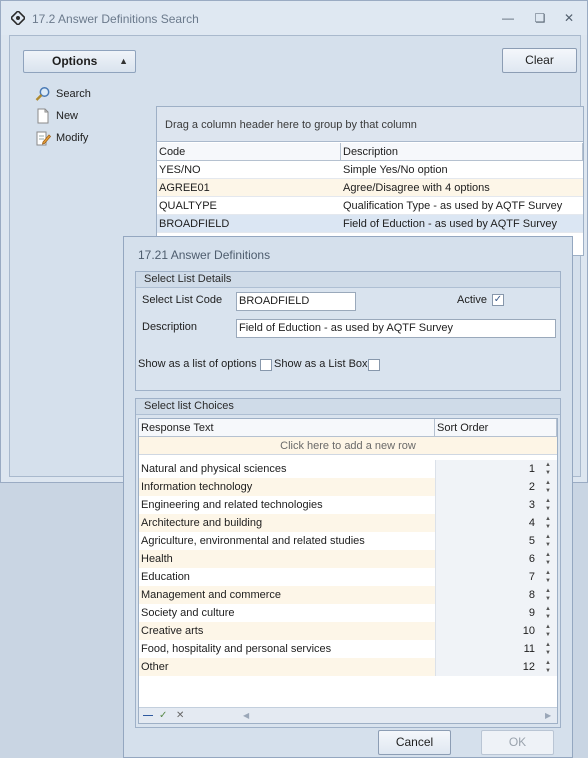 The image size is (588, 758). I want to click on cancel-edit-icon: ✕, so click(180, 716).